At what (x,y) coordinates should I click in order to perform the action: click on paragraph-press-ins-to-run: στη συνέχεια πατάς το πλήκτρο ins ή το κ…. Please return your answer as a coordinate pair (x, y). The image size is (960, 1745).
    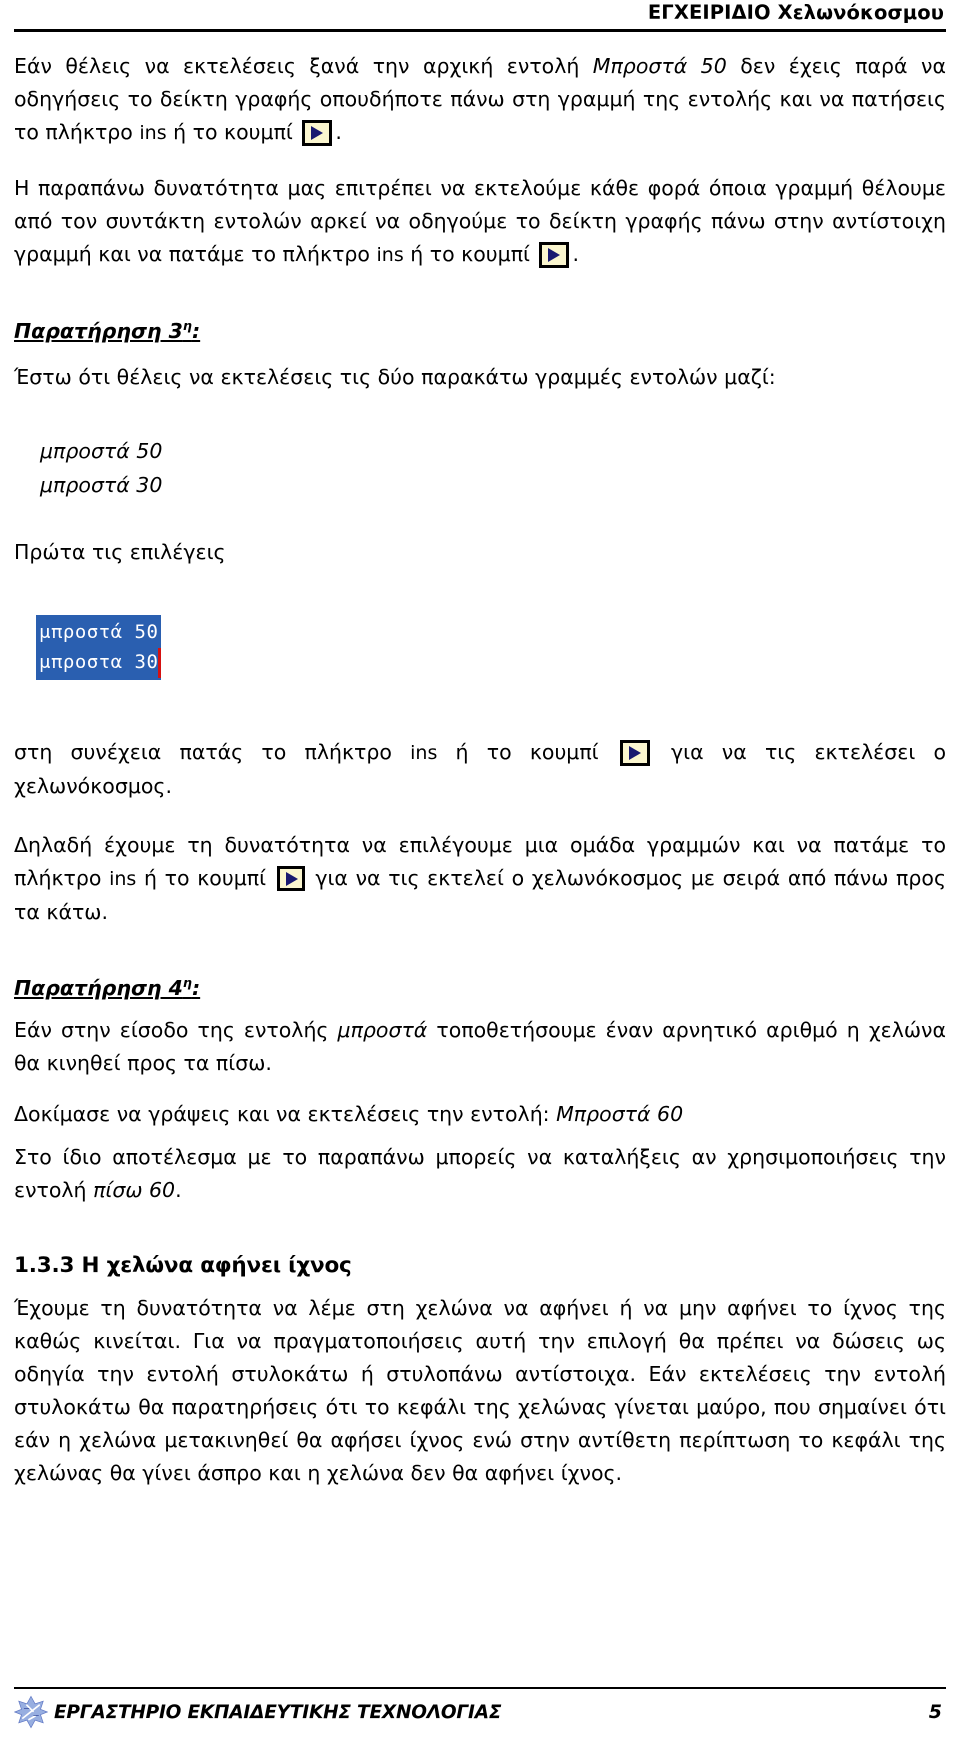
    Looking at the image, I should click on (480, 769).